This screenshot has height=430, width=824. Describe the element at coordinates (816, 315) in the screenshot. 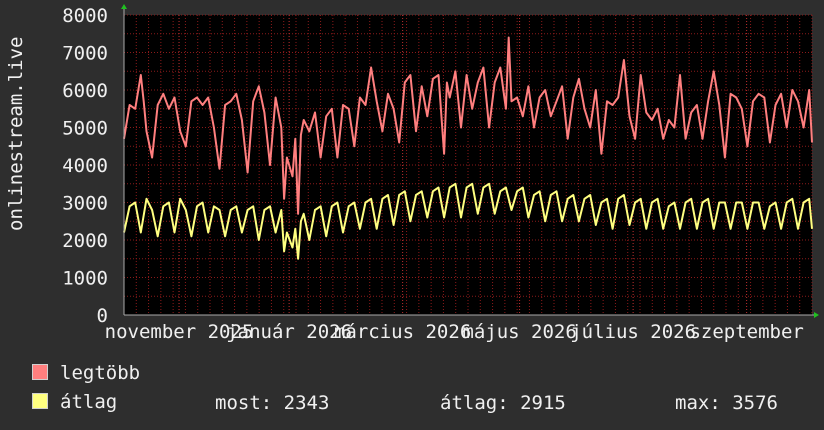

I see `x-axis-arrow` at that location.